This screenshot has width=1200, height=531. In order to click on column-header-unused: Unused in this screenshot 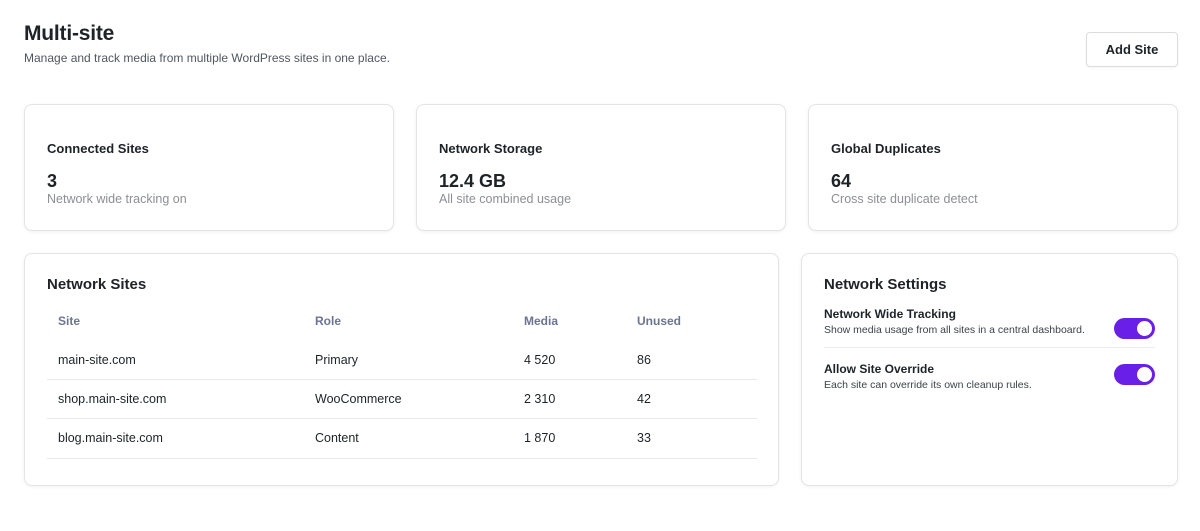, I will do `click(659, 321)`.